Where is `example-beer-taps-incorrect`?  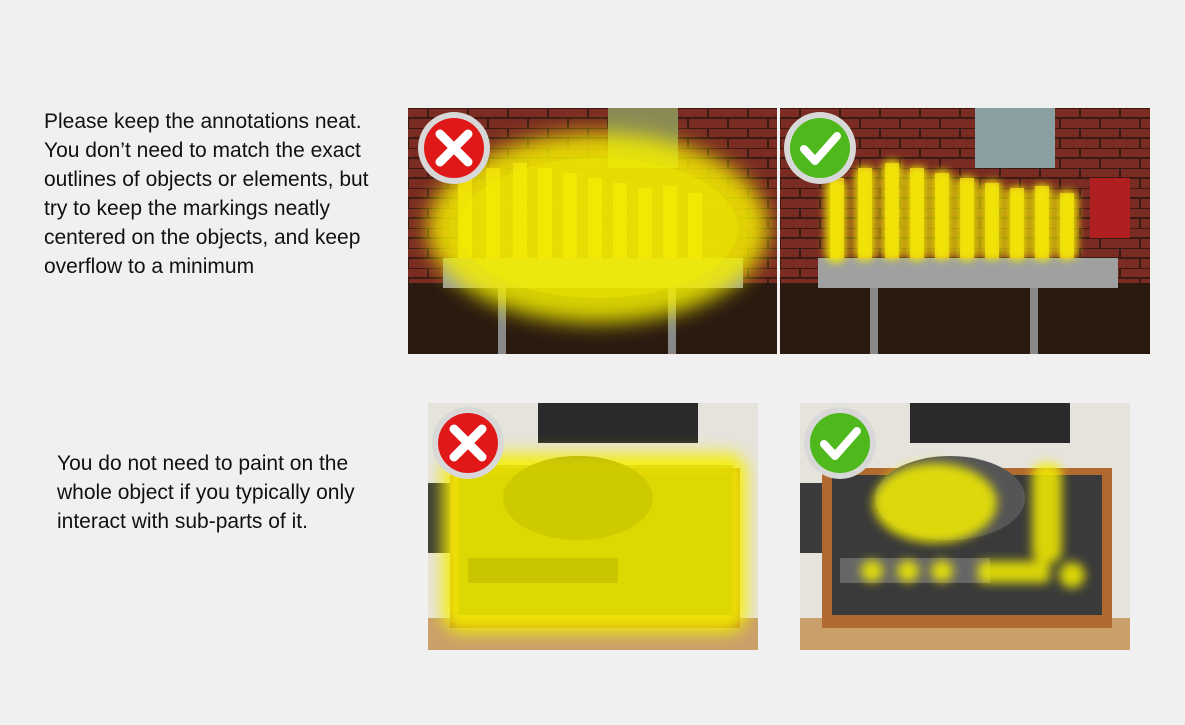 example-beer-taps-incorrect is located at coordinates (592, 231).